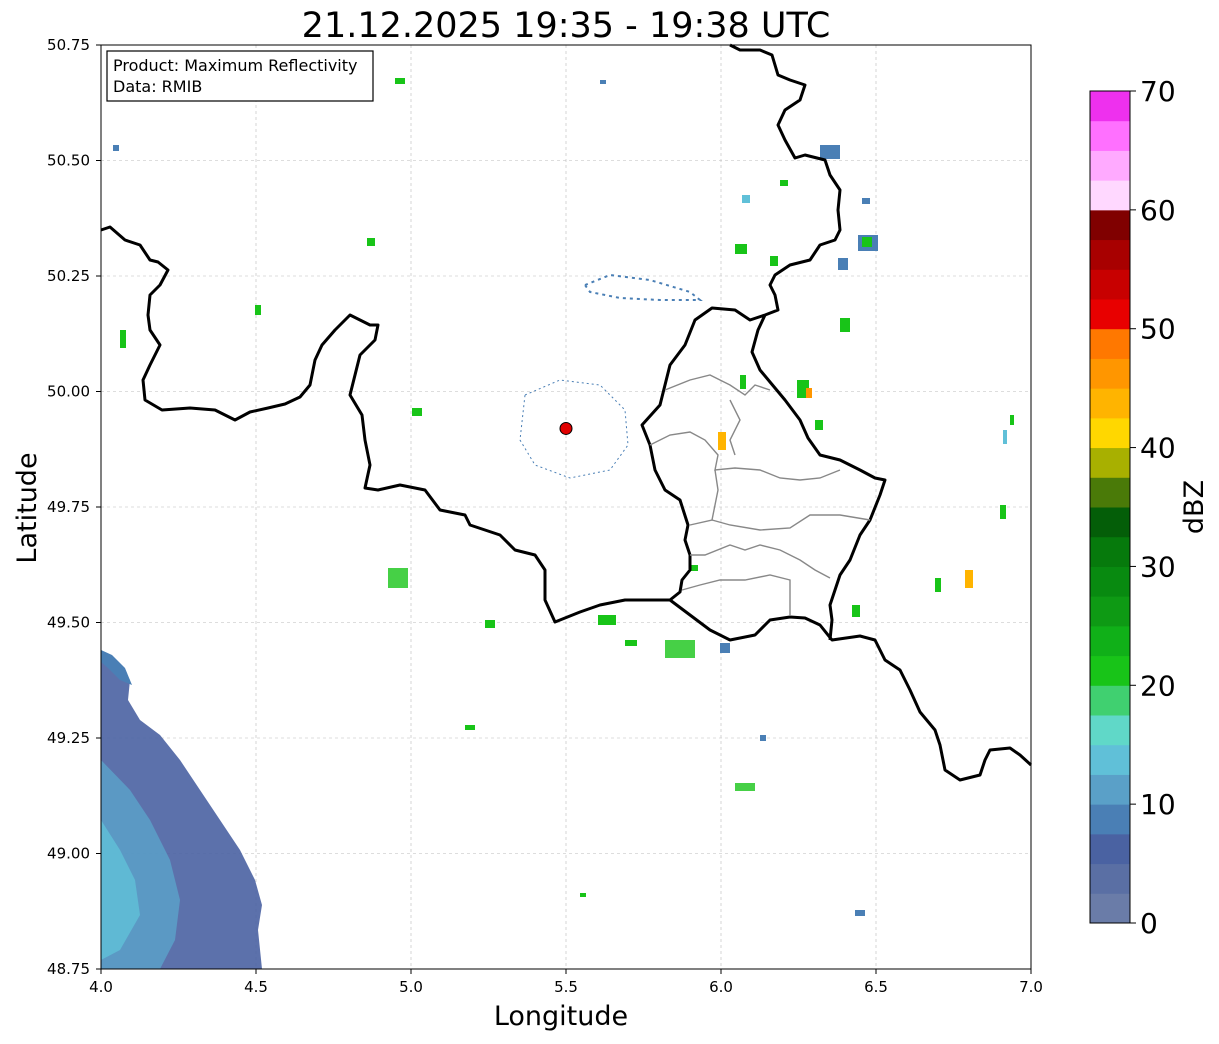 The height and width of the screenshot is (1044, 1219). Describe the element at coordinates (68, 854) in the screenshot. I see `y-tick-label: 49.00` at that location.